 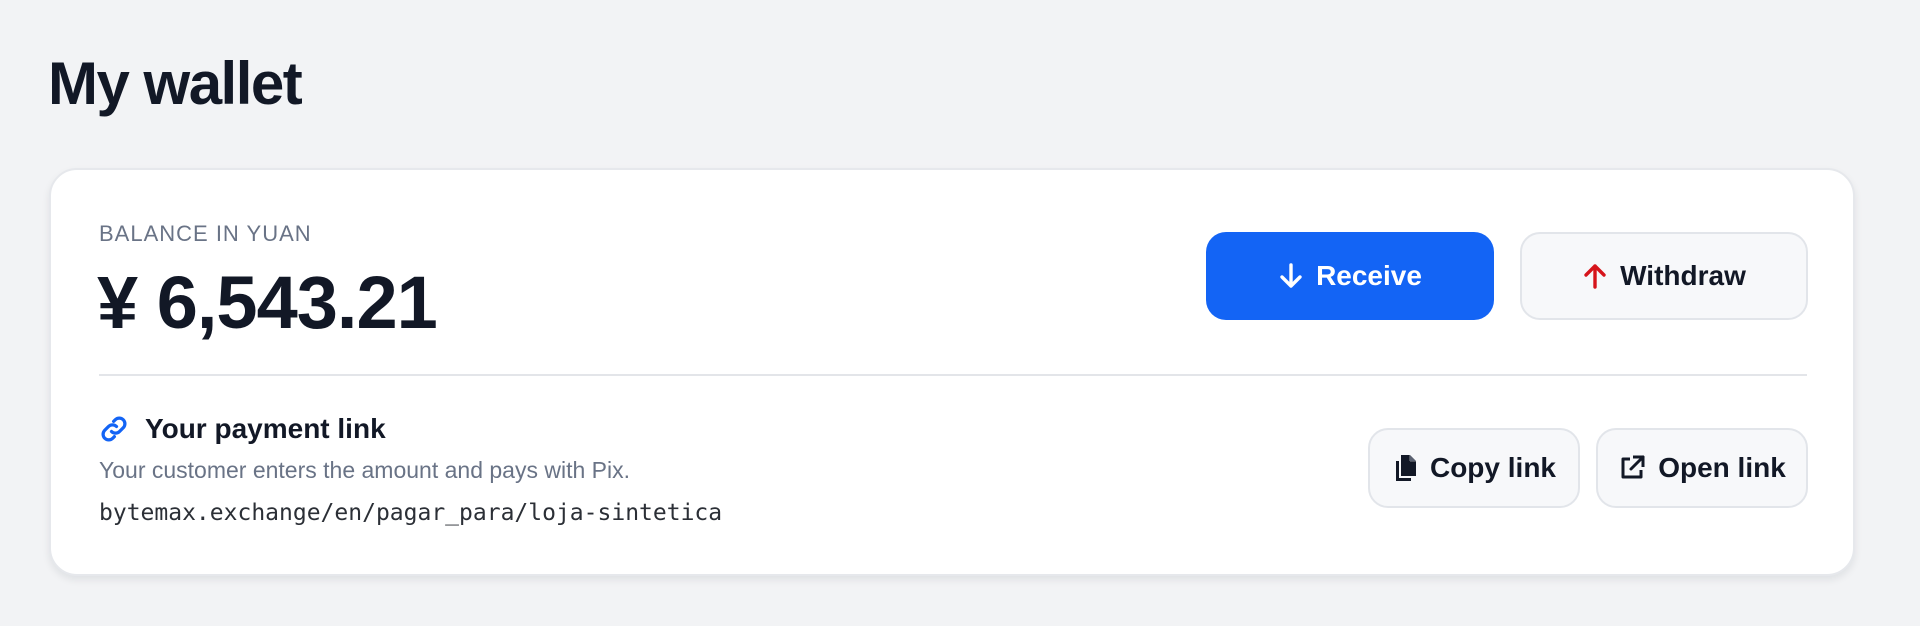 I want to click on copy-link-button: Copy link, so click(x=1474, y=468).